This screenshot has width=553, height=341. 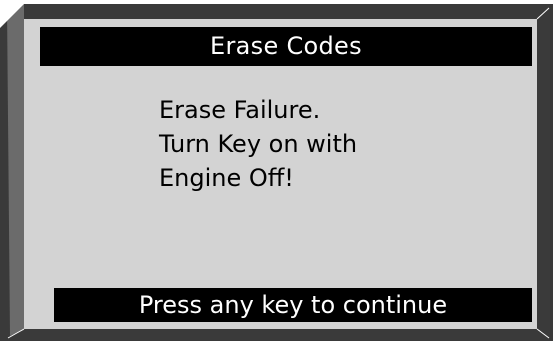 I want to click on message-line-2: Turn Key on with, so click(x=258, y=144).